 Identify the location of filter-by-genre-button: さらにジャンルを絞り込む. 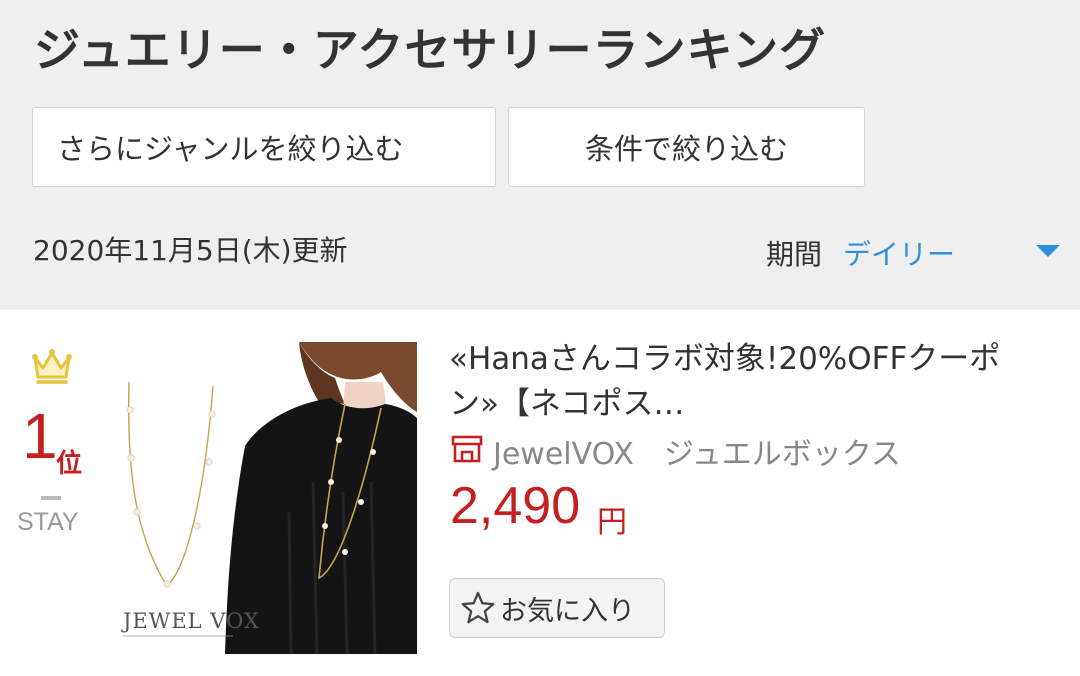
(264, 147).